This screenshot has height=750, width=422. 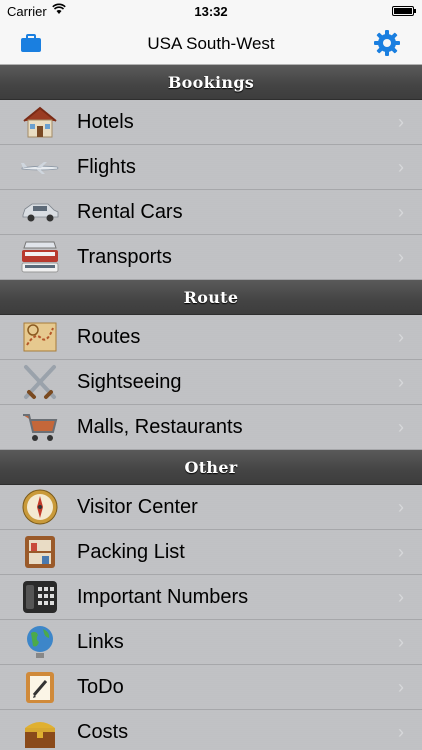 I want to click on section-header-other: Other, so click(x=211, y=467).